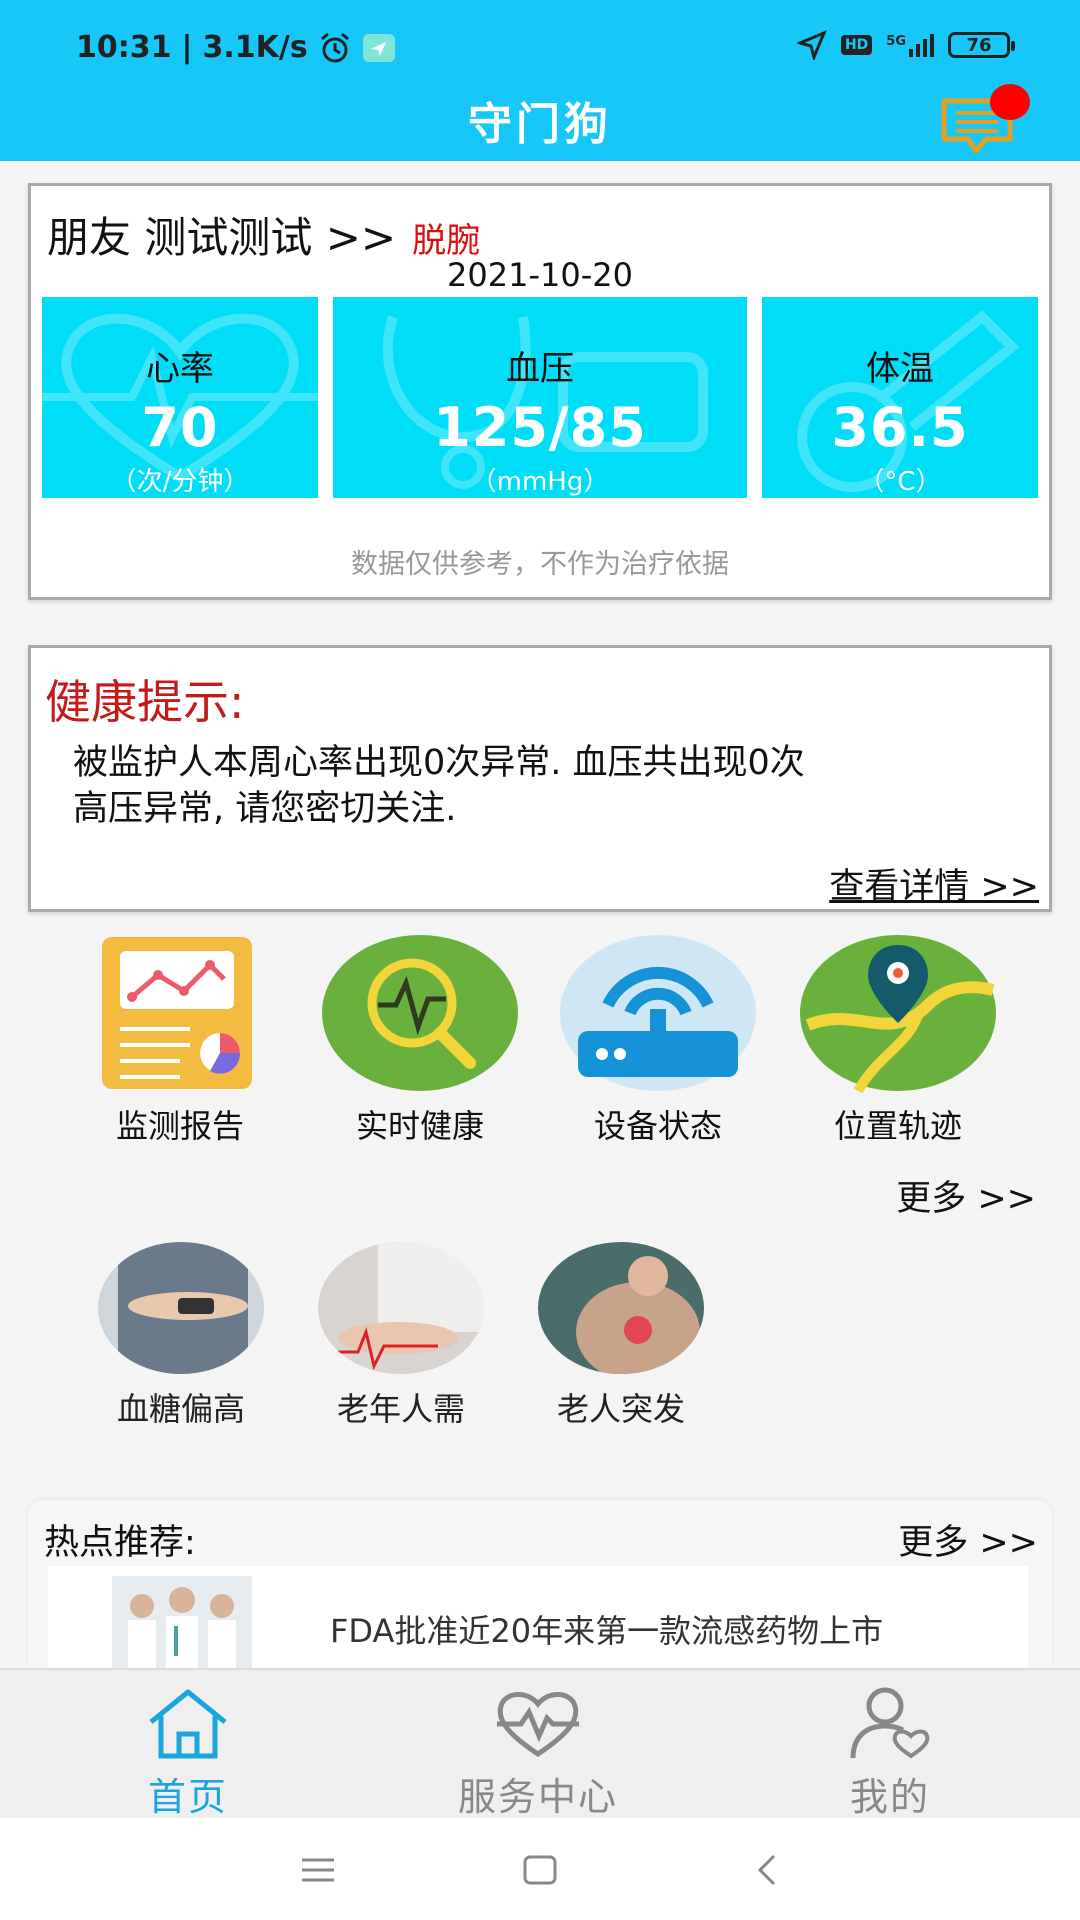 The height and width of the screenshot is (1920, 1080). I want to click on status-bar-right: HD 5G 76, so click(905, 45).